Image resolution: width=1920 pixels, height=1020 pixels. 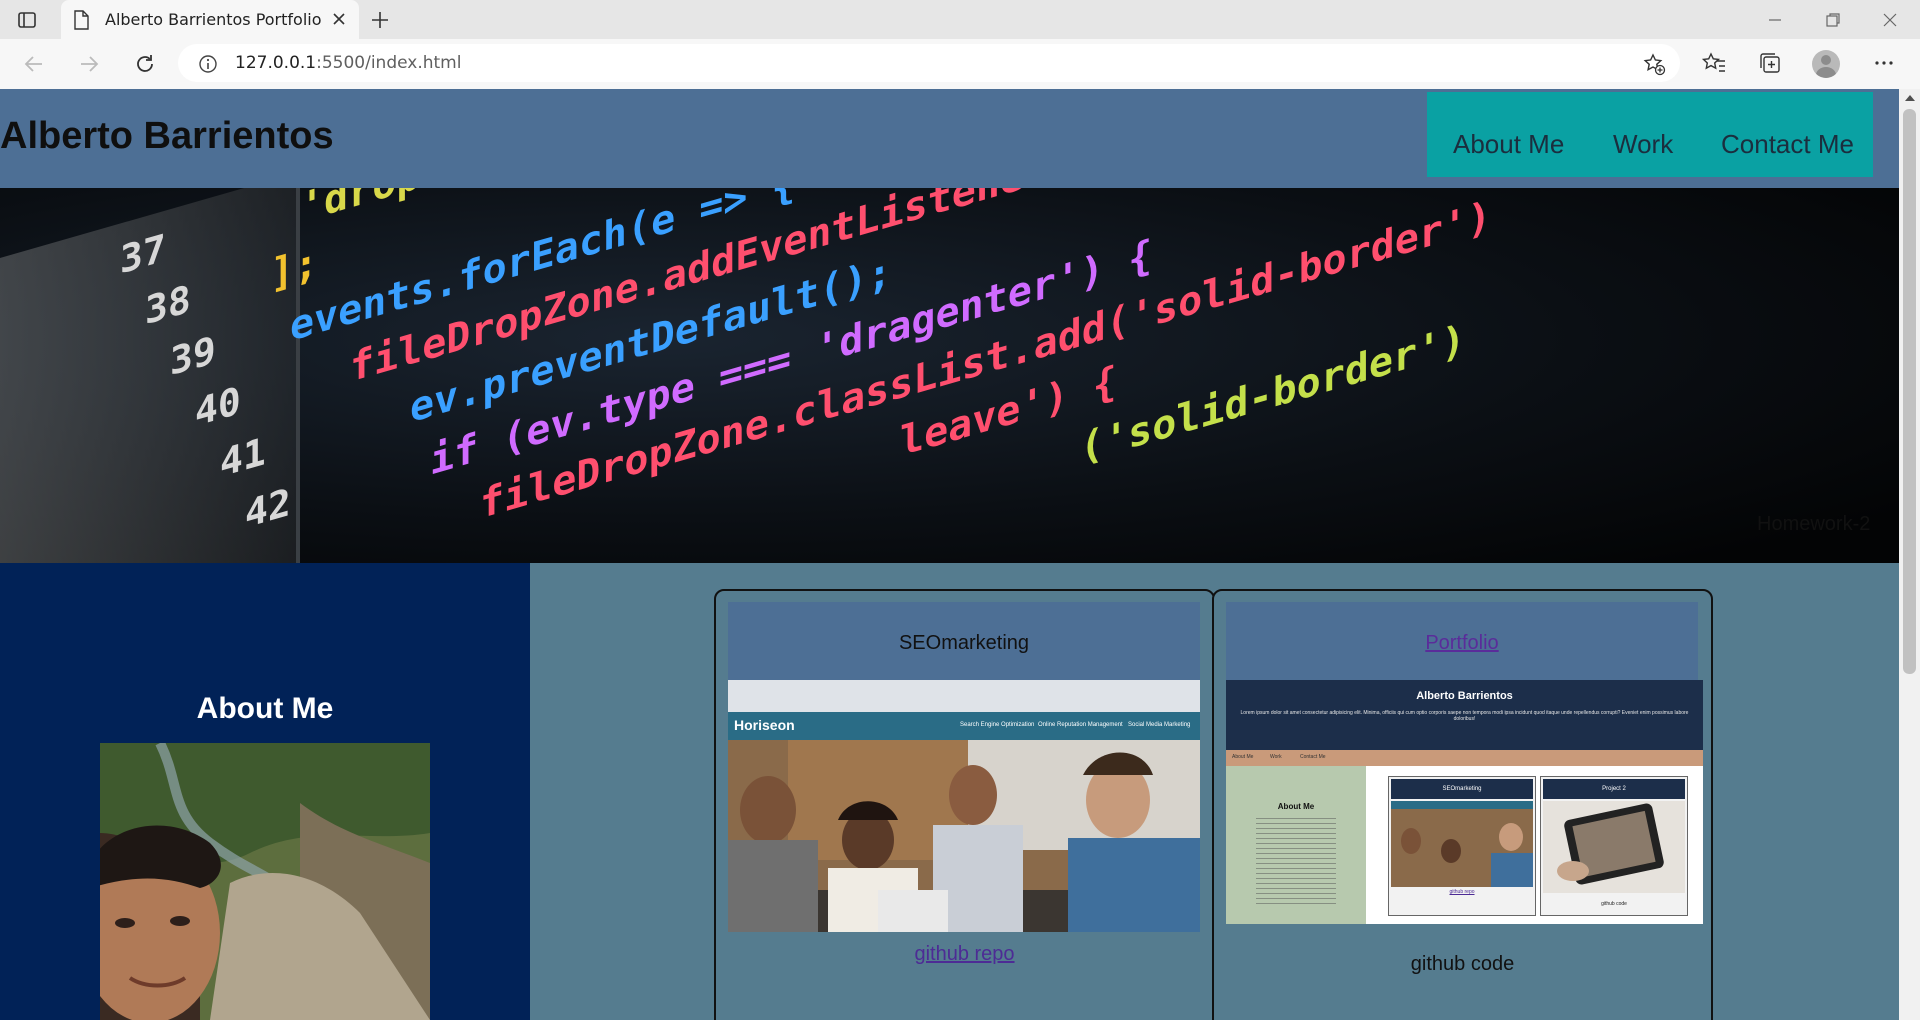 I want to click on mini-card-title: Project 2, so click(x=1614, y=789).